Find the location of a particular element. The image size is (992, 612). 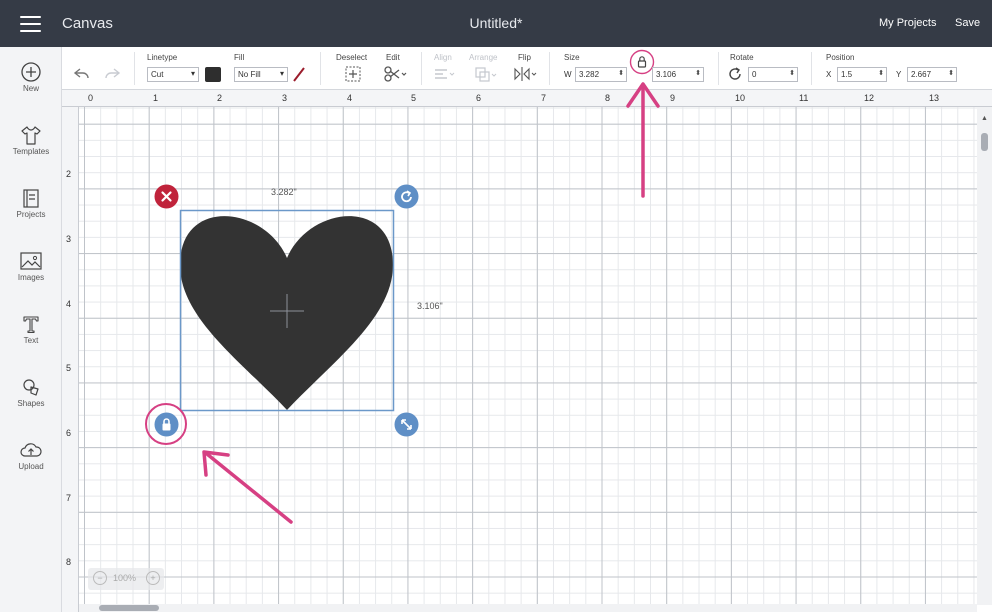

annotation-arrow-diagonal is located at coordinates (247, 487).